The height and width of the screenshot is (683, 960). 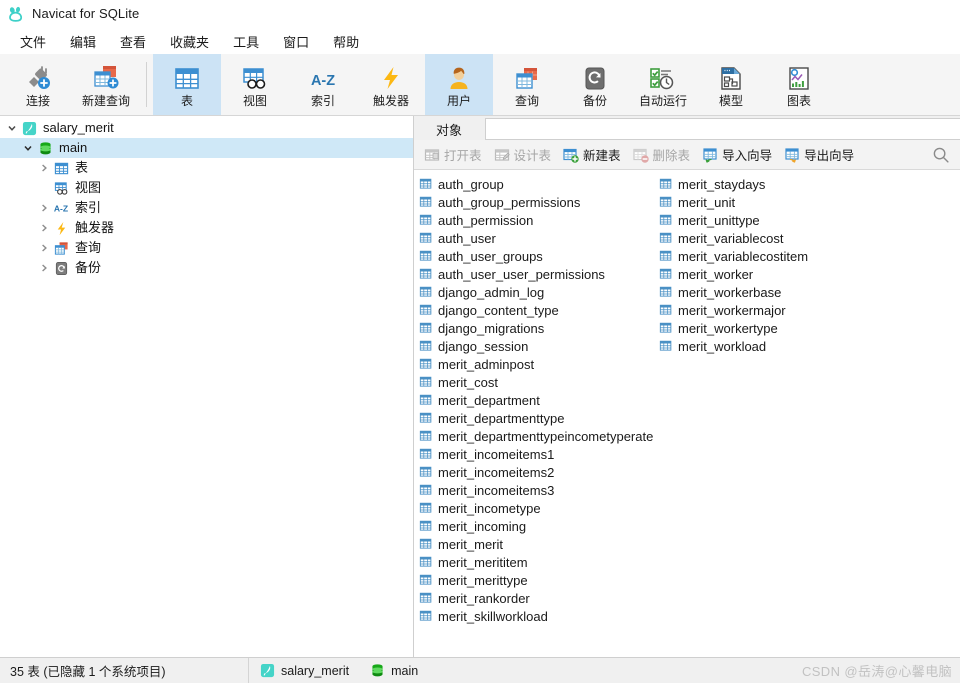 What do you see at coordinates (105, 101) in the screenshot?
I see `toolbar-new-query-label: 新建查询` at bounding box center [105, 101].